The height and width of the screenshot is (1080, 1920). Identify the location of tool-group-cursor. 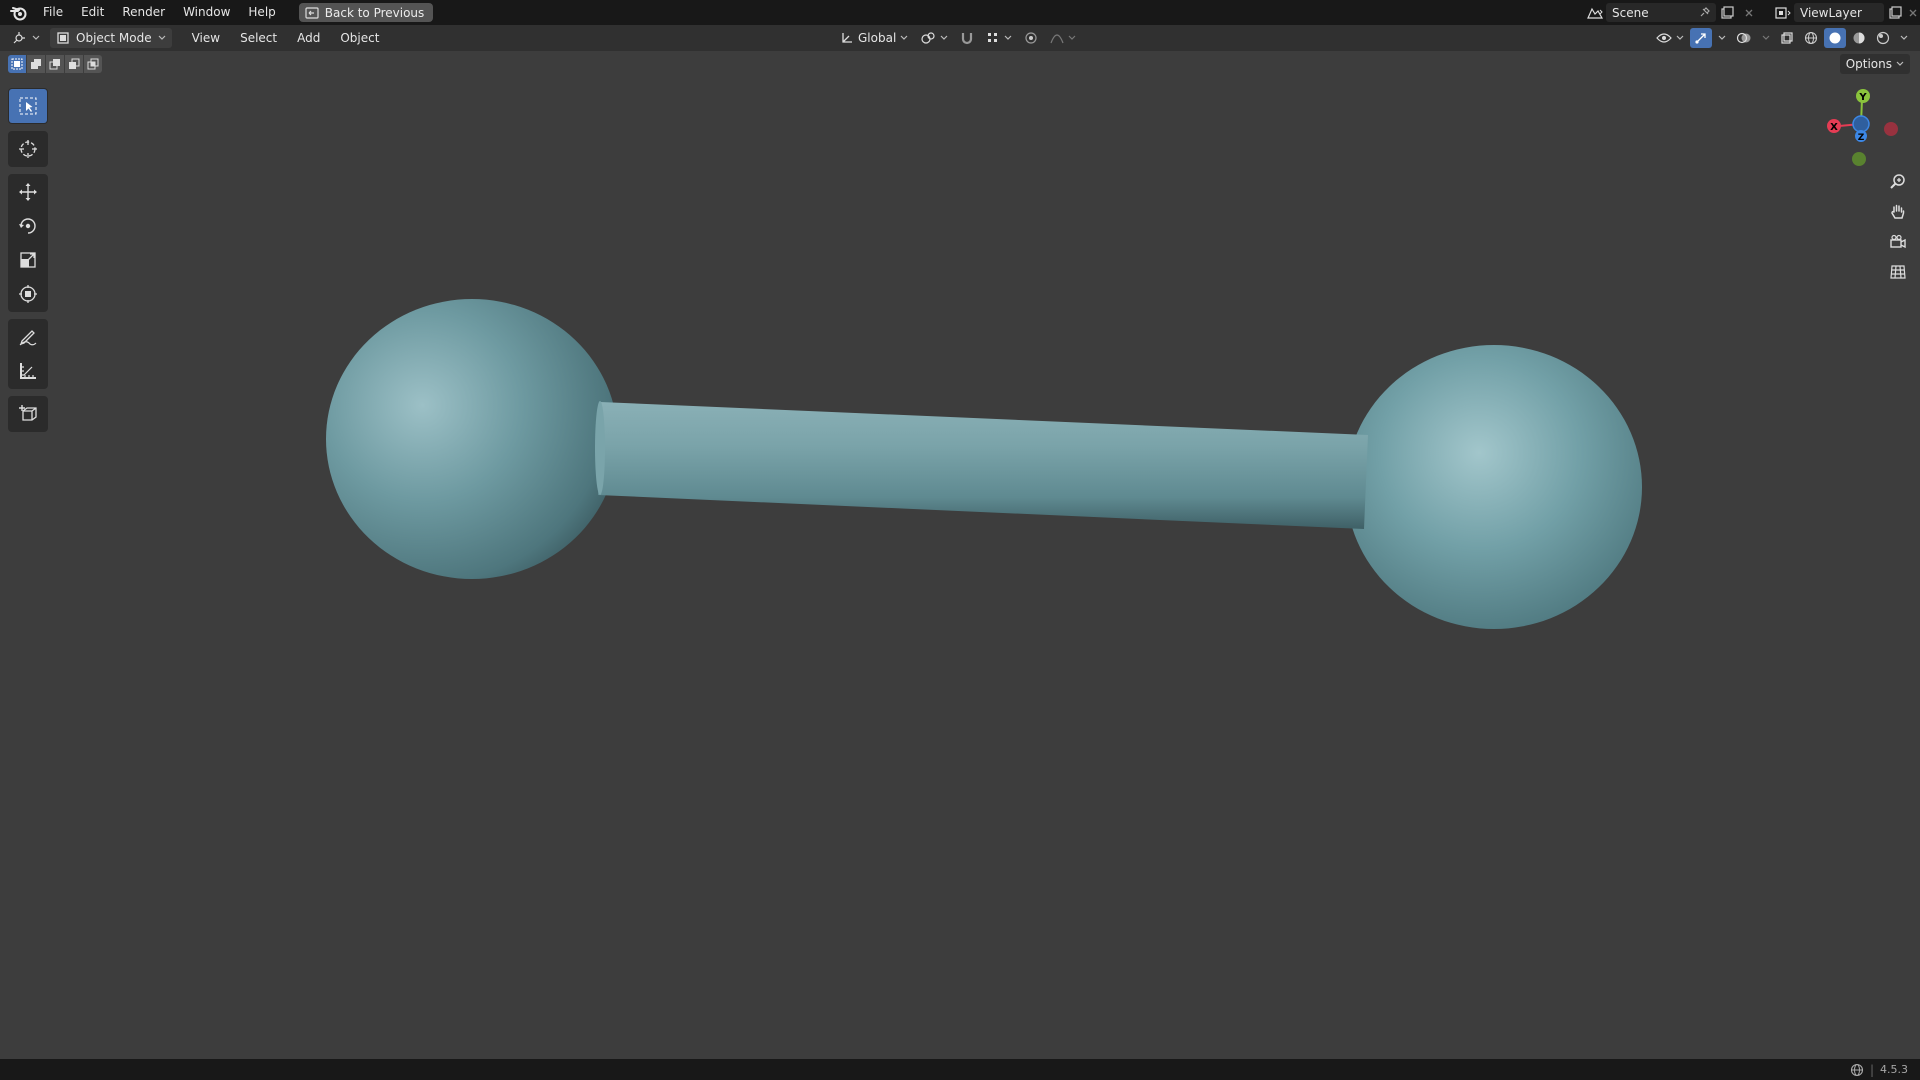
(28, 149).